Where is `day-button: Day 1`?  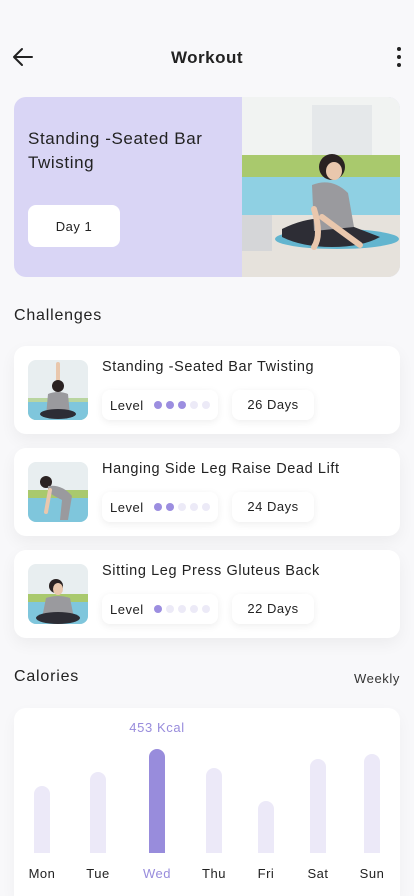 day-button: Day 1 is located at coordinates (74, 226).